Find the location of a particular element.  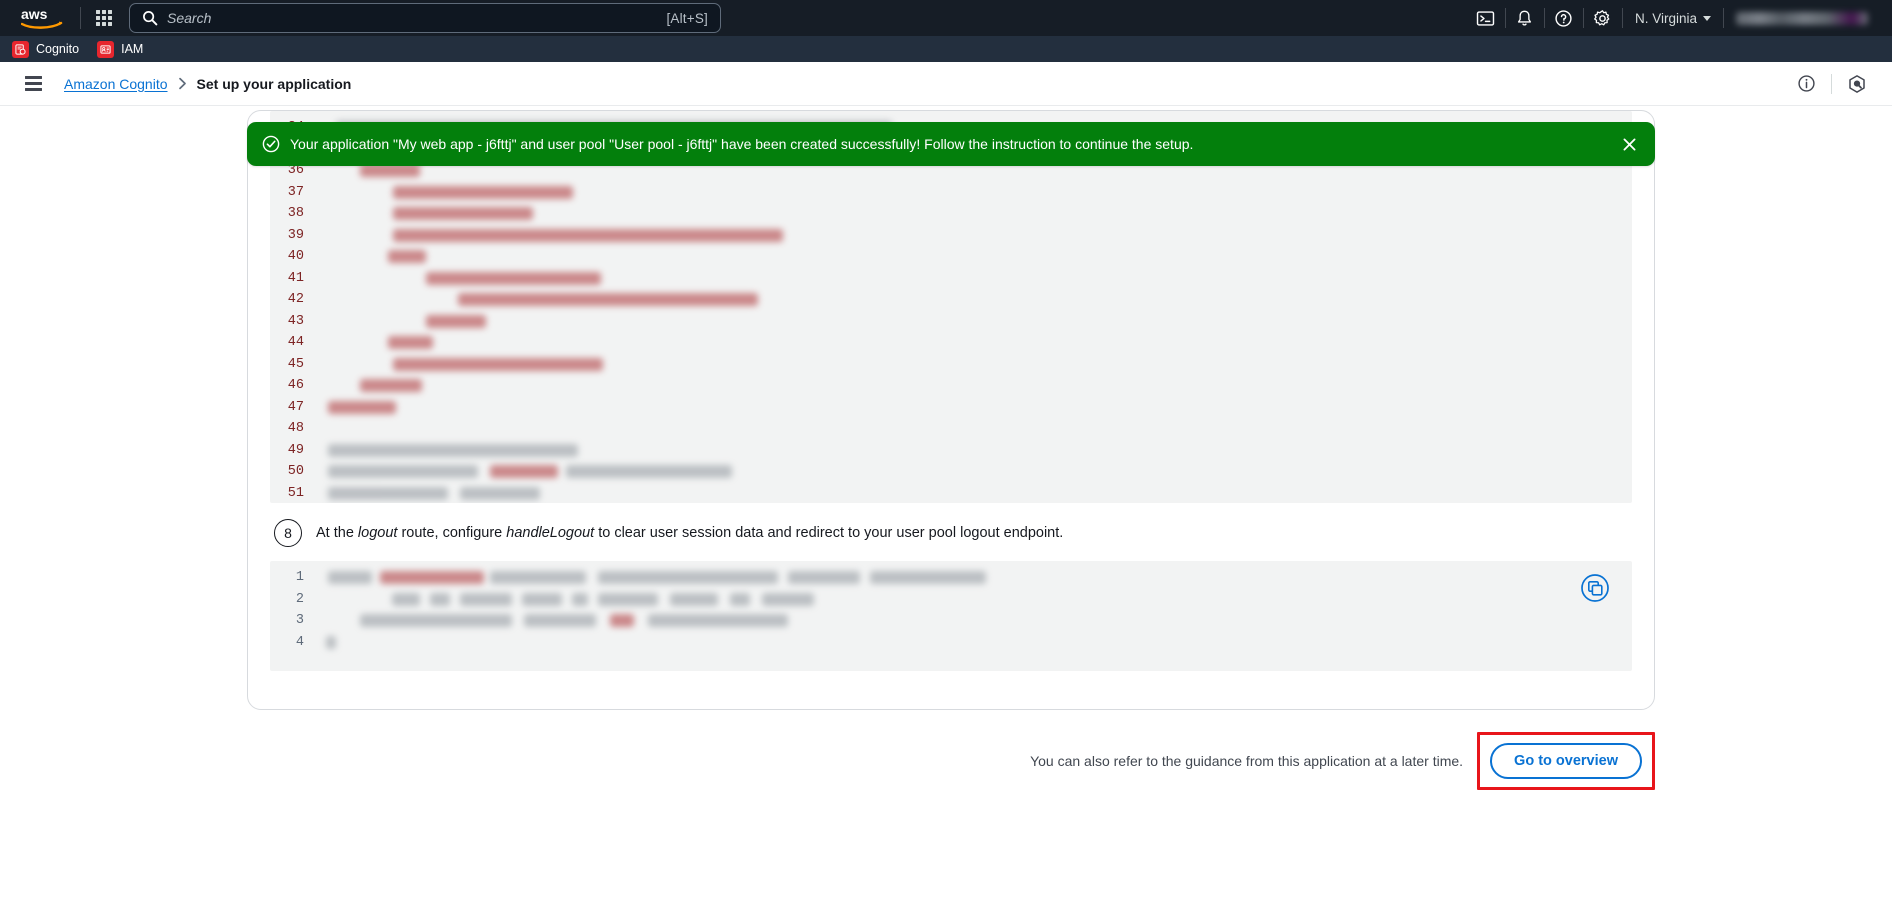

iam-service-icon is located at coordinates (106, 49).